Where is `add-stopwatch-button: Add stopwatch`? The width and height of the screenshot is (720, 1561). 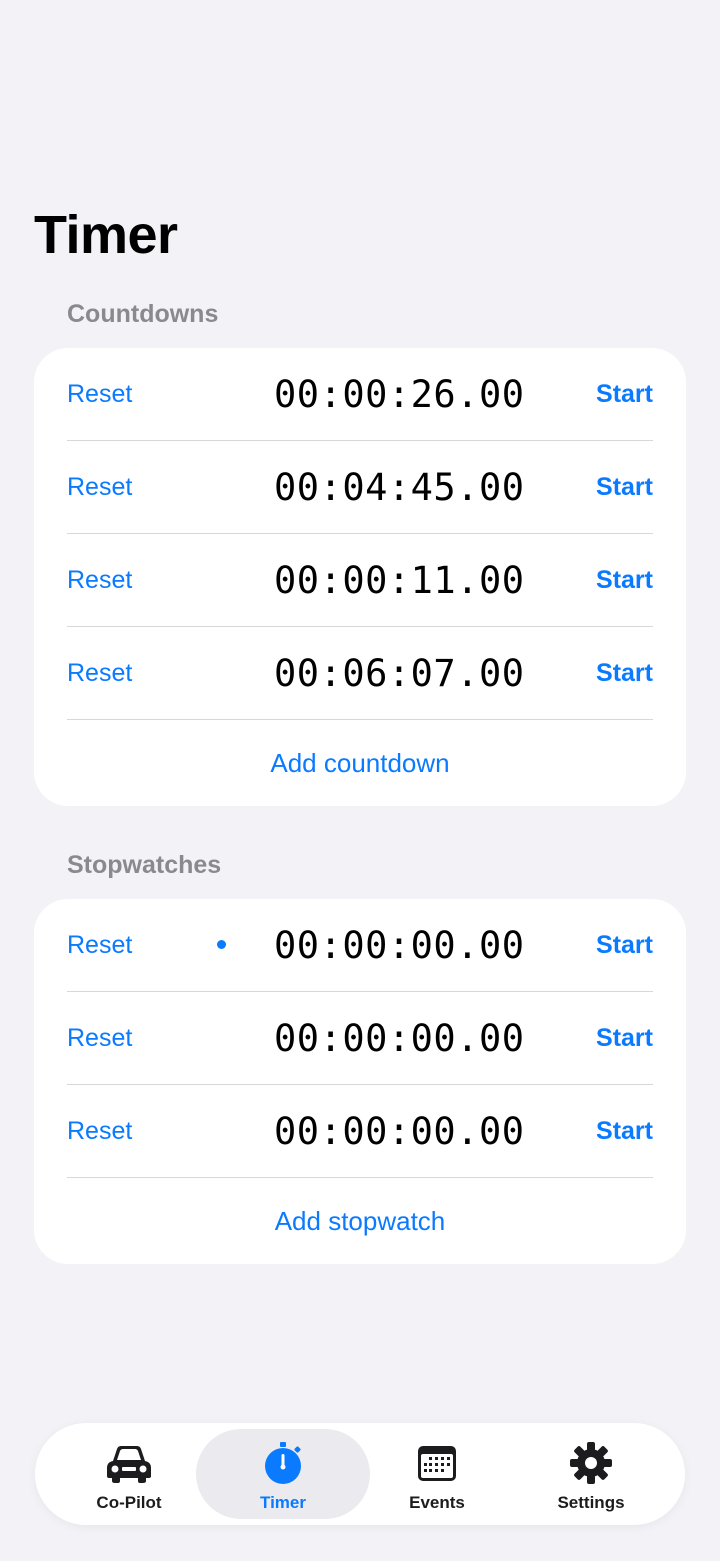
add-stopwatch-button: Add stopwatch is located at coordinates (360, 1221).